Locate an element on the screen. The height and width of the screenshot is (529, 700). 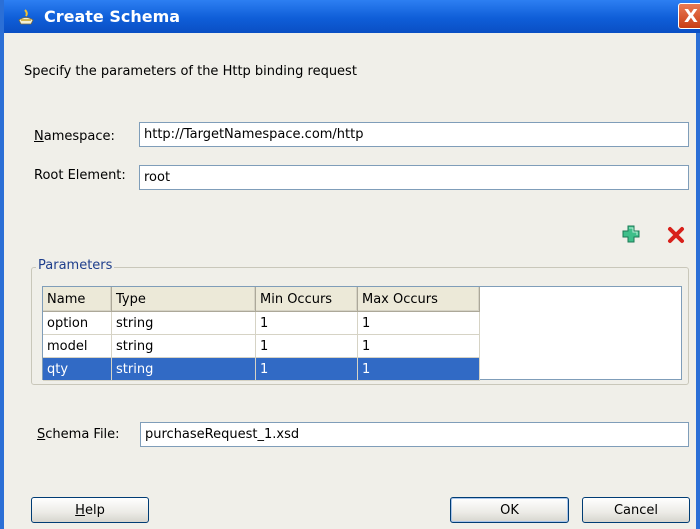
table-row: option string 1 1 is located at coordinates (261, 323).